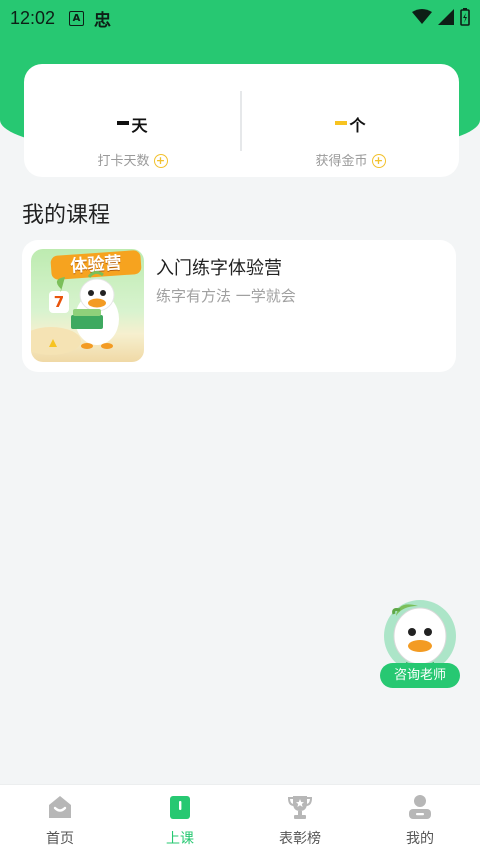 This screenshot has width=480, height=854. Describe the element at coordinates (139, 125) in the screenshot. I see `checkin-unit: 天` at that location.